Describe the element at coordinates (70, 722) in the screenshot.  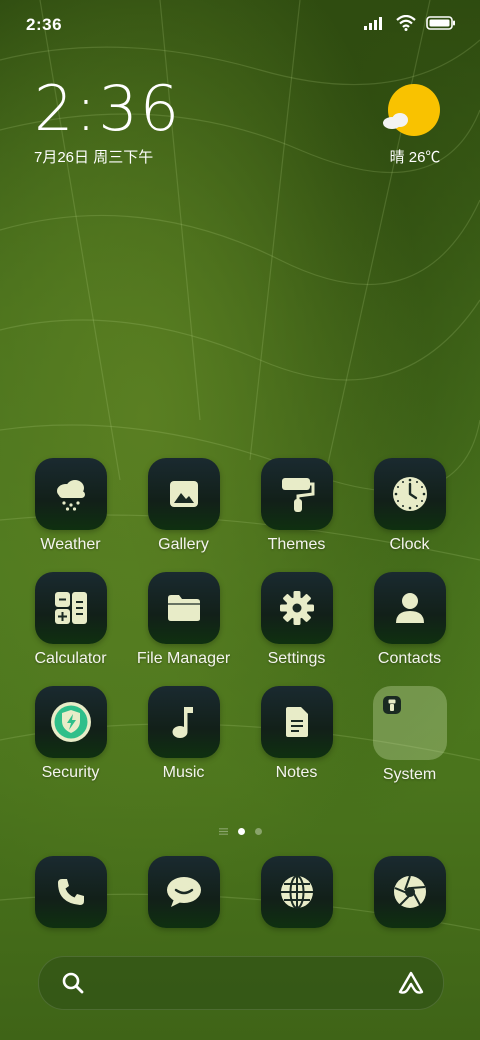
I see `shield-icon` at that location.